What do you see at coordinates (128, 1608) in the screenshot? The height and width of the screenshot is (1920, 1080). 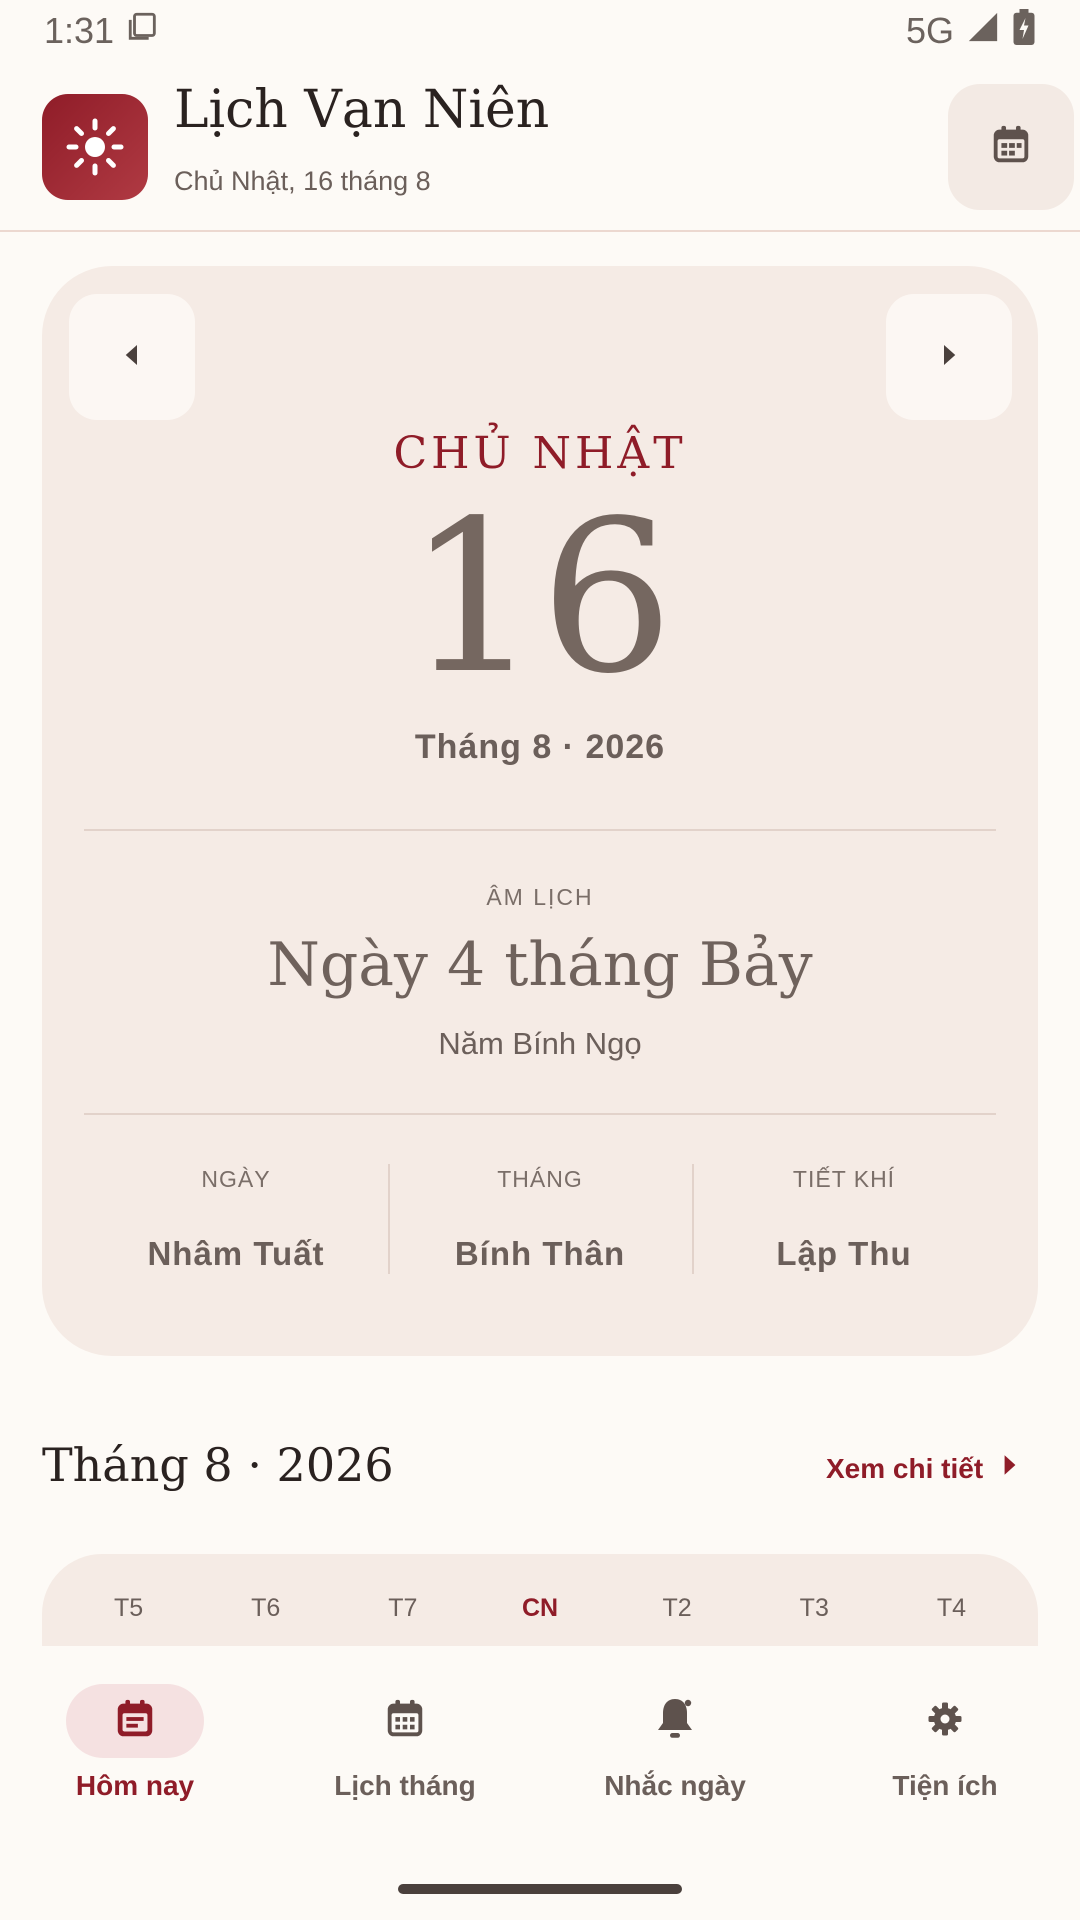 I see `weekday-header: T5` at bounding box center [128, 1608].